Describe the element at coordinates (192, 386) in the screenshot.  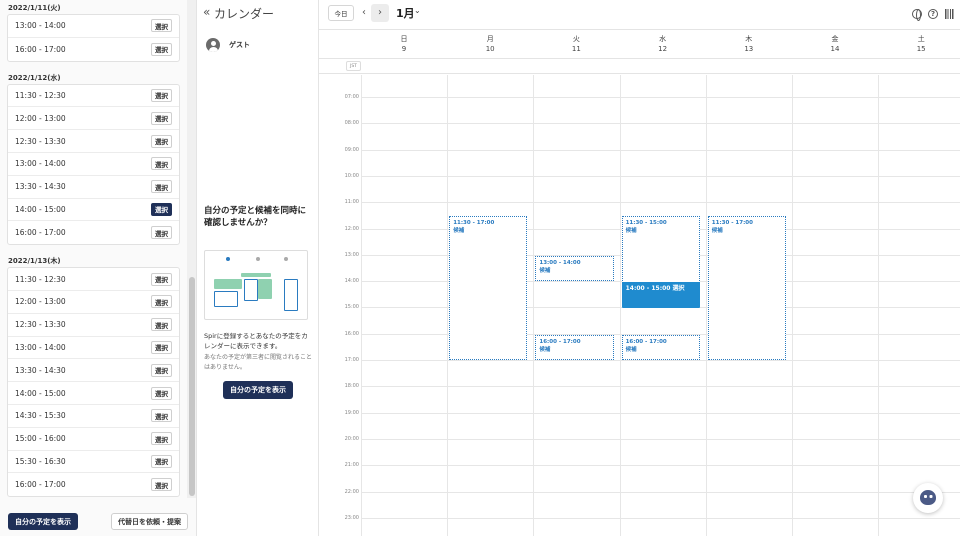
I see `scrollbar-thumb` at that location.